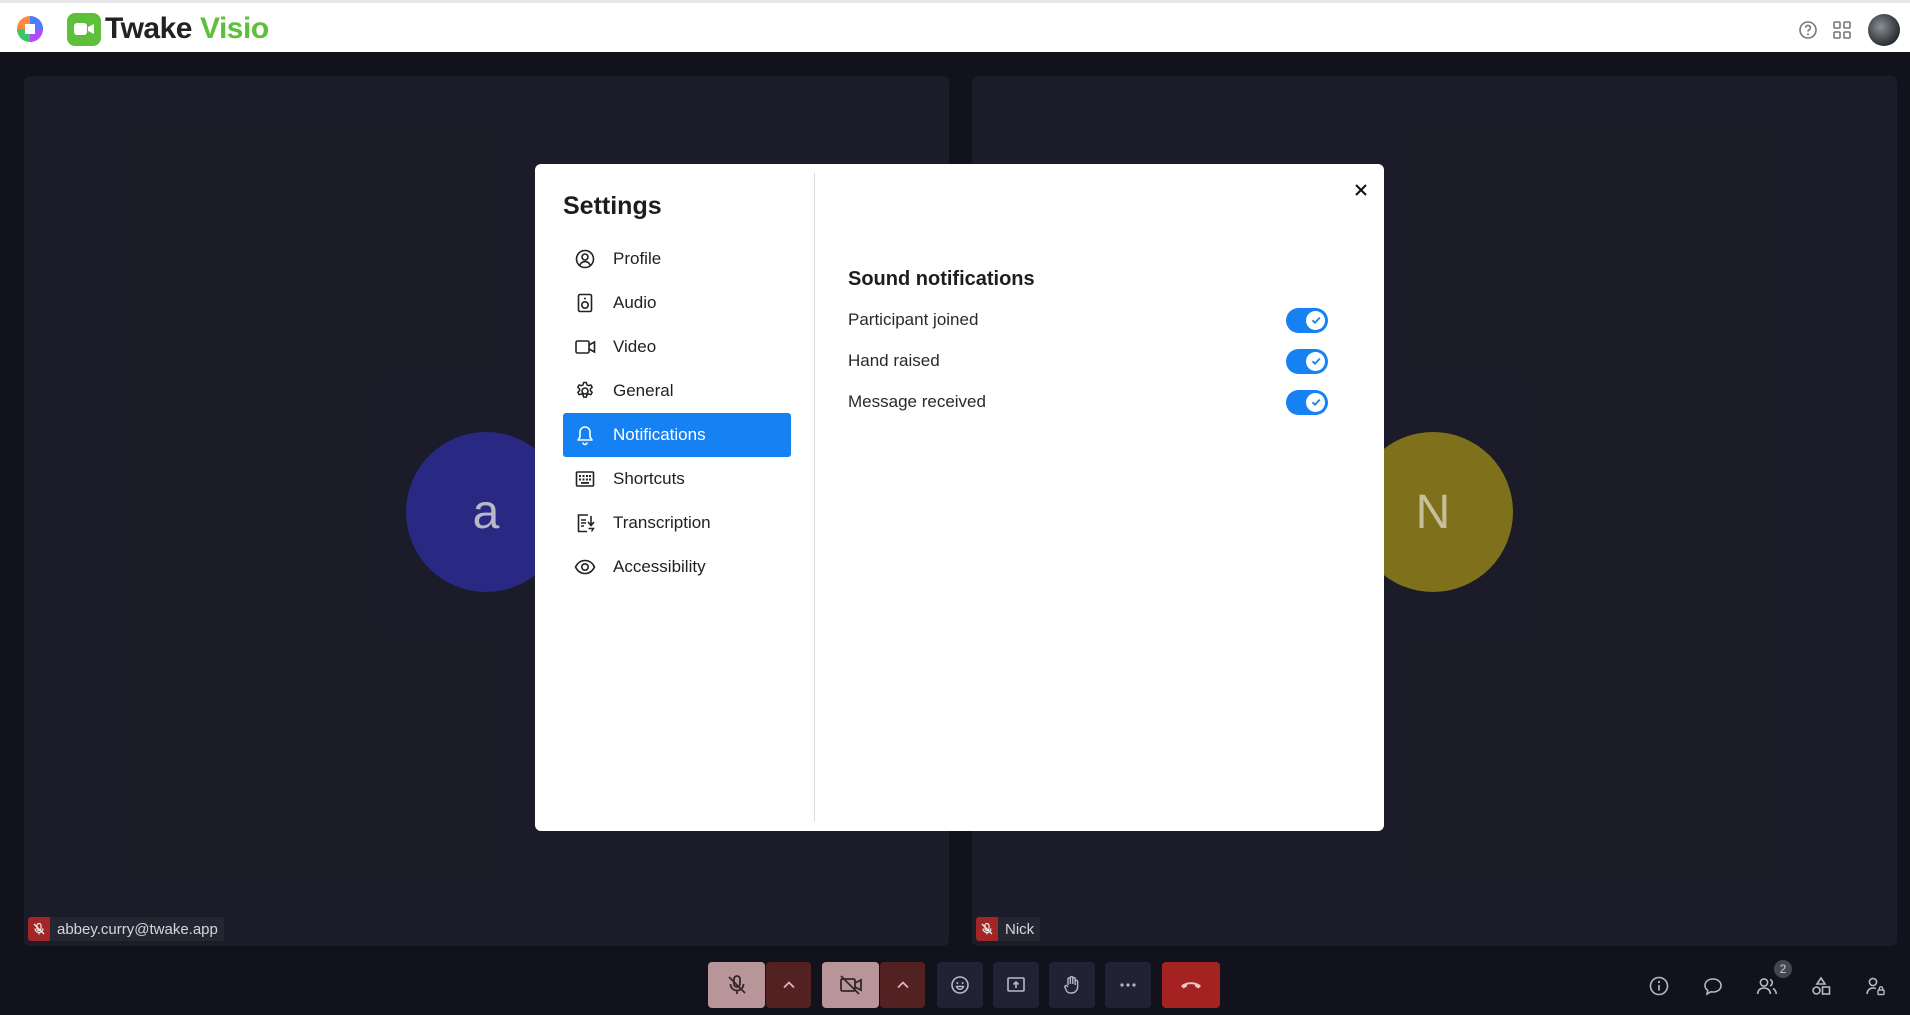 The height and width of the screenshot is (1015, 1910). What do you see at coordinates (917, 401) in the screenshot?
I see `toggle-label: Message received` at bounding box center [917, 401].